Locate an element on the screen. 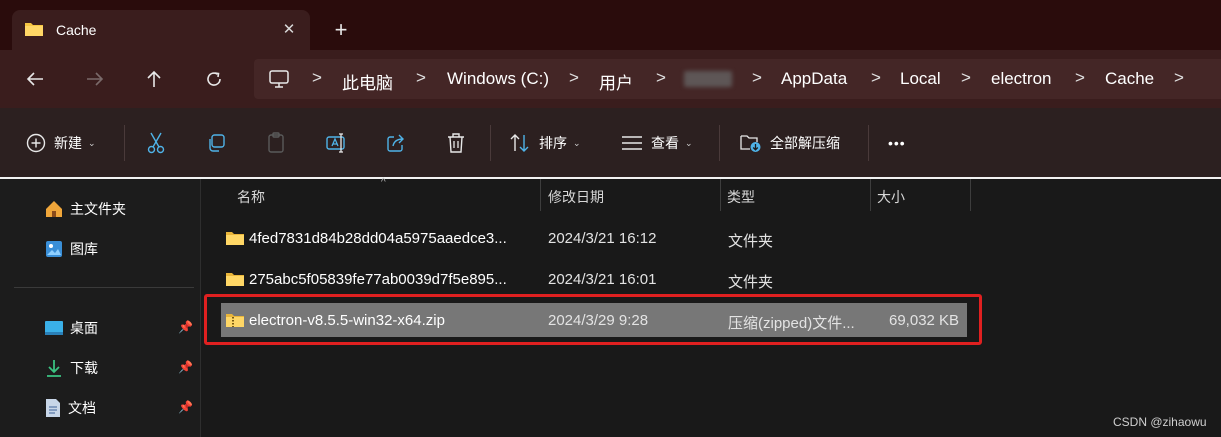 The image size is (1221, 437). breadcrumb-electron: electron is located at coordinates (1021, 79).